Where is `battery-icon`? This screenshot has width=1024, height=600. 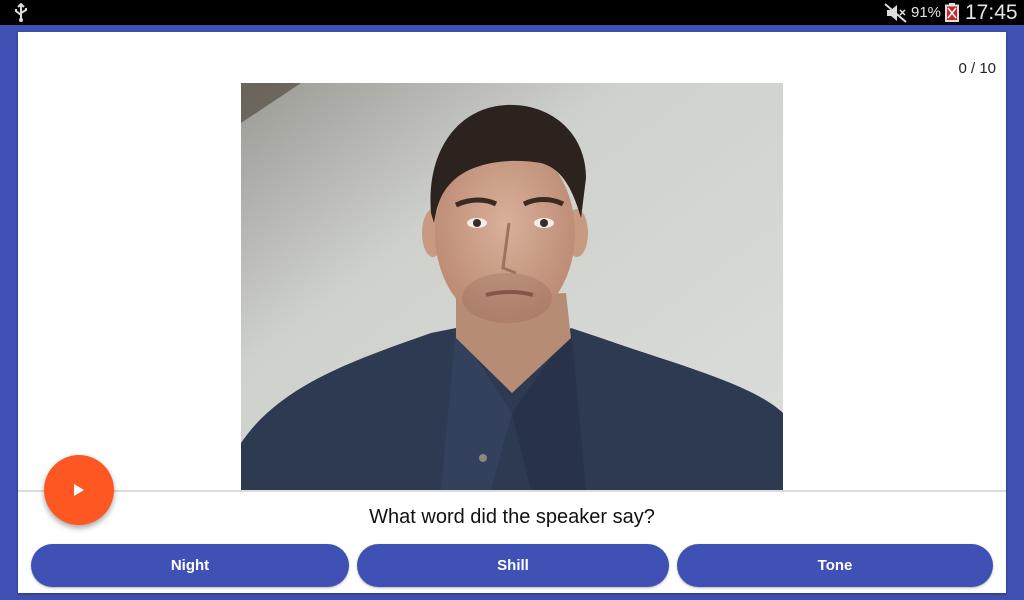 battery-icon is located at coordinates (952, 12).